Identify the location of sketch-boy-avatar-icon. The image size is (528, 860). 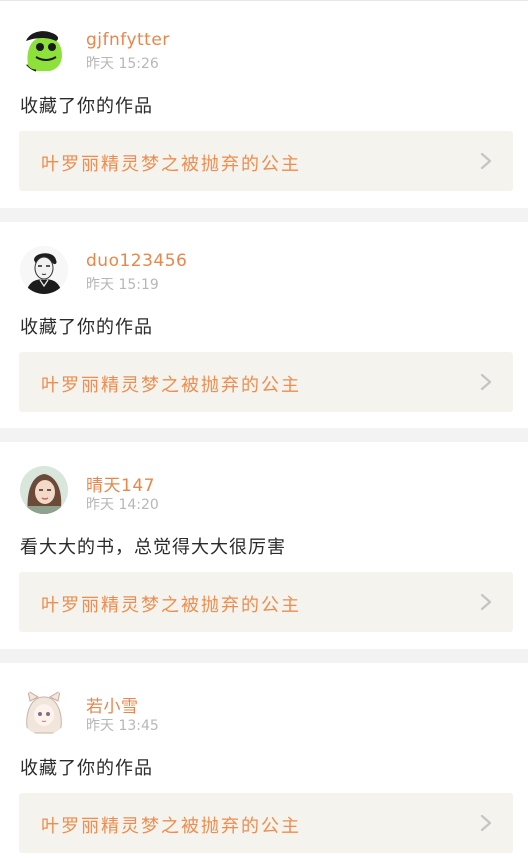
(44, 270).